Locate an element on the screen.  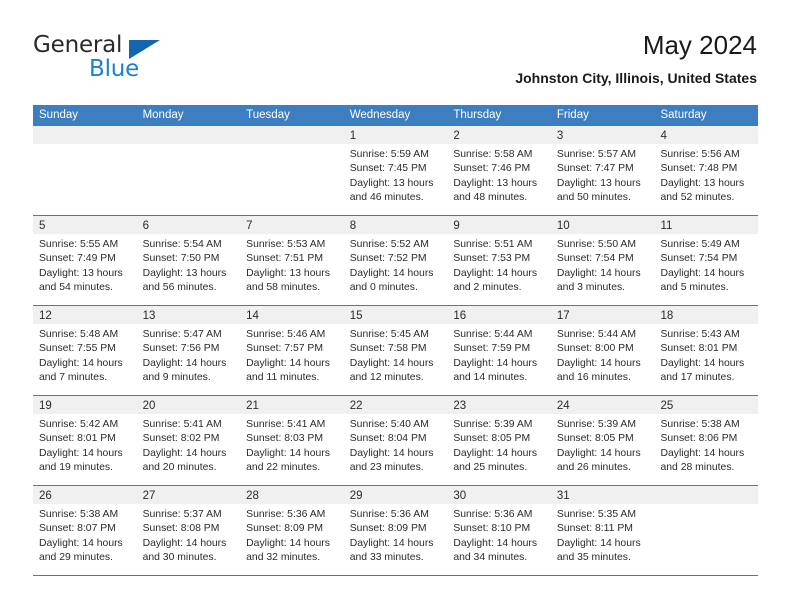
daylight-text: Daylight: 14 hours and 33 minutes. is located at coordinates (391, 550).